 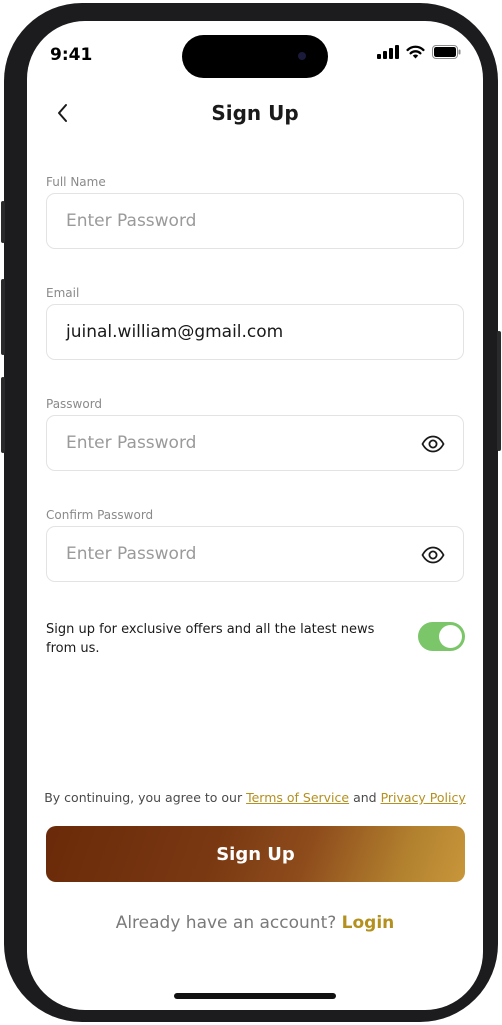 What do you see at coordinates (71, 55) in the screenshot?
I see `status-time: 9:41` at bounding box center [71, 55].